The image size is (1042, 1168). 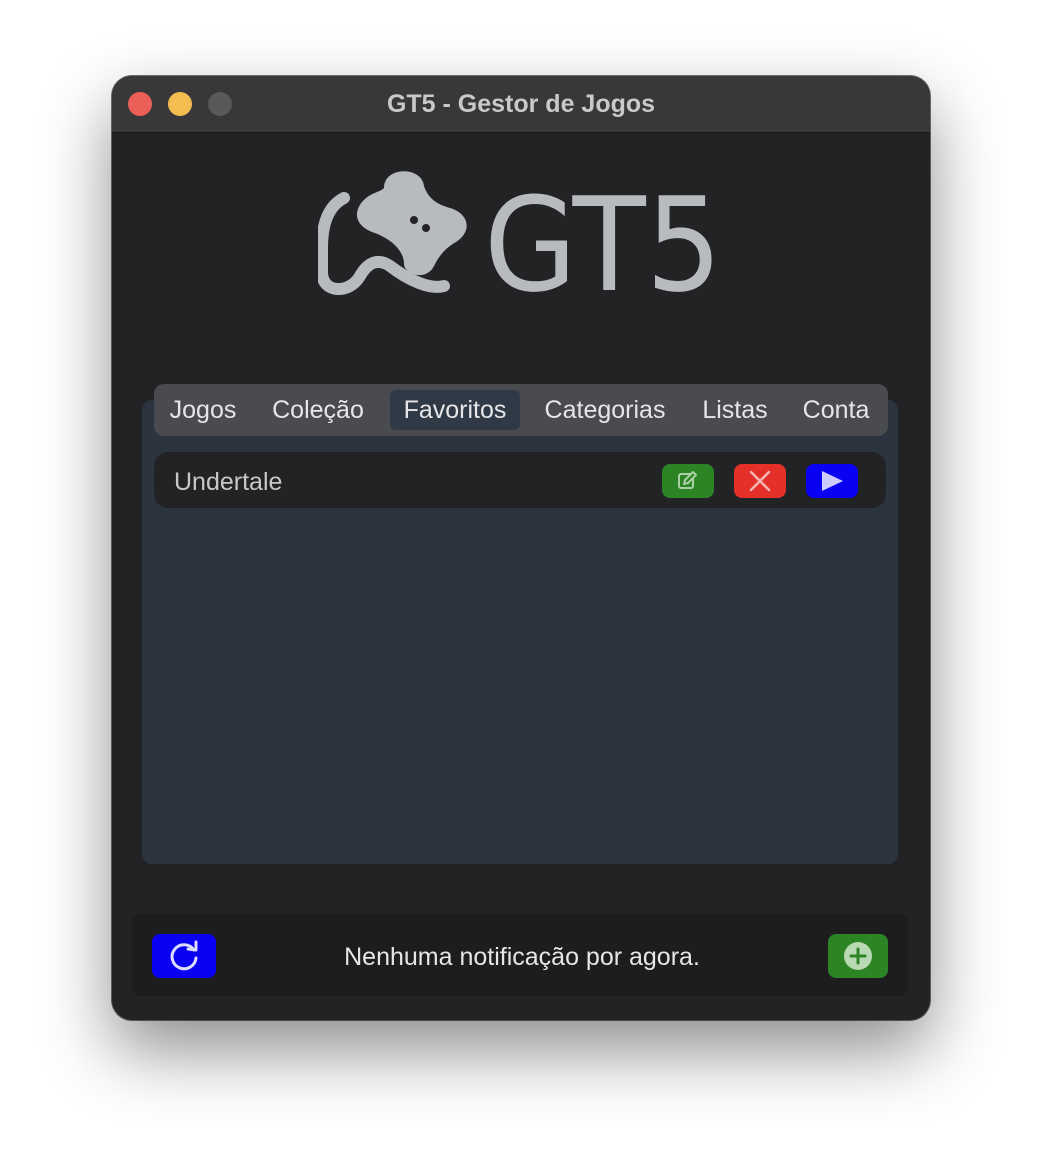 I want to click on remove-button, so click(x=760, y=481).